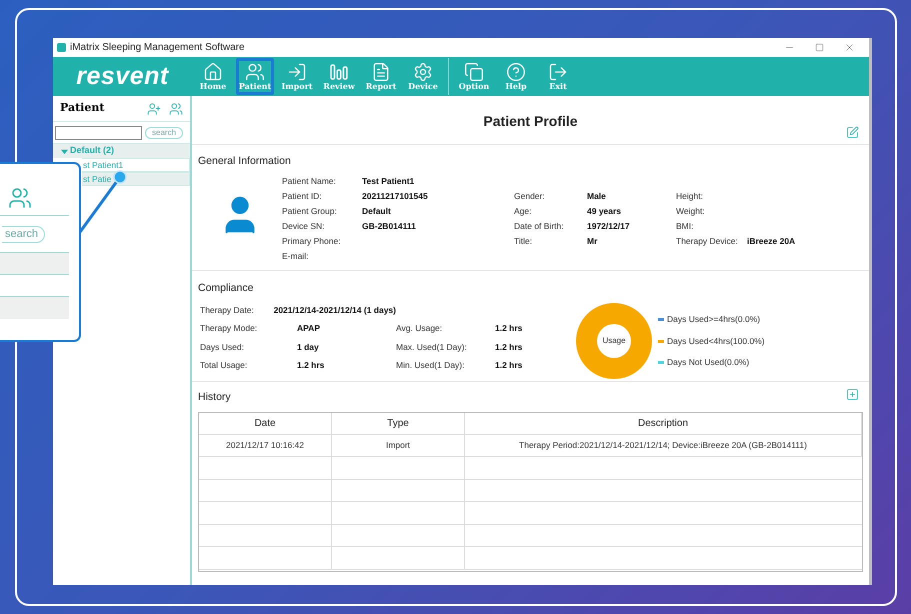  What do you see at coordinates (226, 288) in the screenshot?
I see `section-title: Compliance` at bounding box center [226, 288].